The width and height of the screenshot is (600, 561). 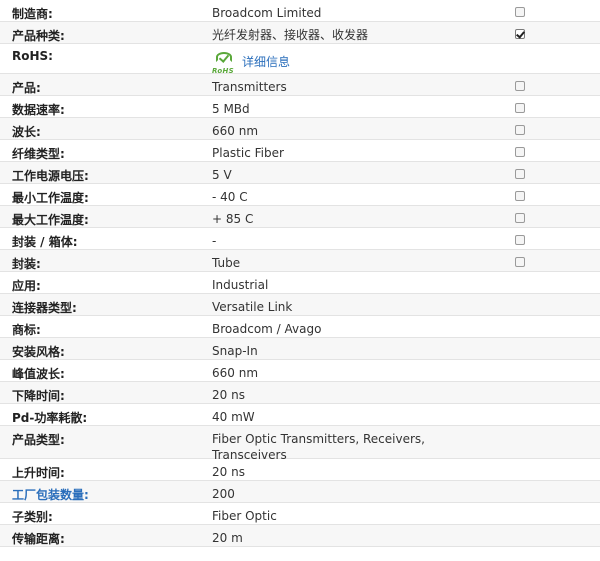 I want to click on spec-value: 200, so click(x=223, y=494).